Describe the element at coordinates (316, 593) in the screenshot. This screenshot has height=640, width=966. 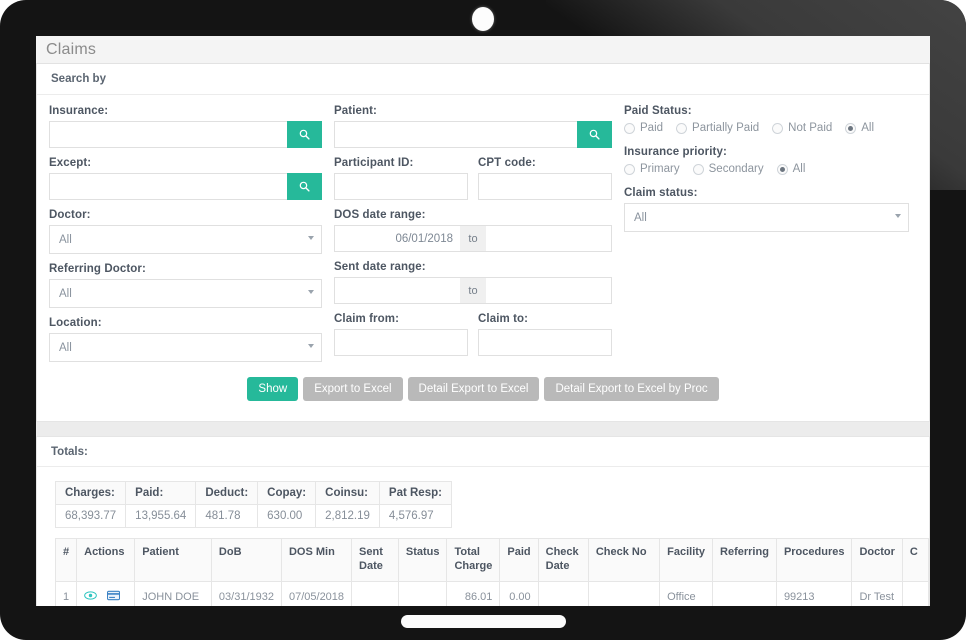
I see `cell-dos-min: 07/05/2018` at that location.